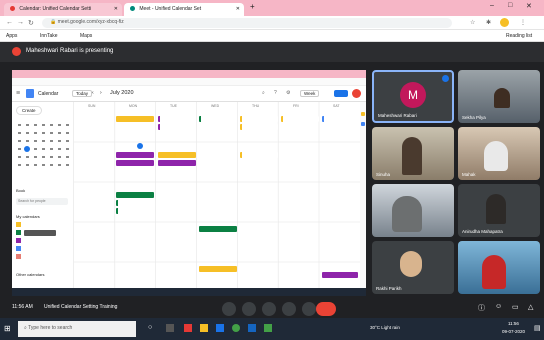 Image resolution: width=544 pixels, height=340 pixels. Describe the element at coordinates (7, 328) in the screenshot. I see `start-icon: ⊞` at that location.